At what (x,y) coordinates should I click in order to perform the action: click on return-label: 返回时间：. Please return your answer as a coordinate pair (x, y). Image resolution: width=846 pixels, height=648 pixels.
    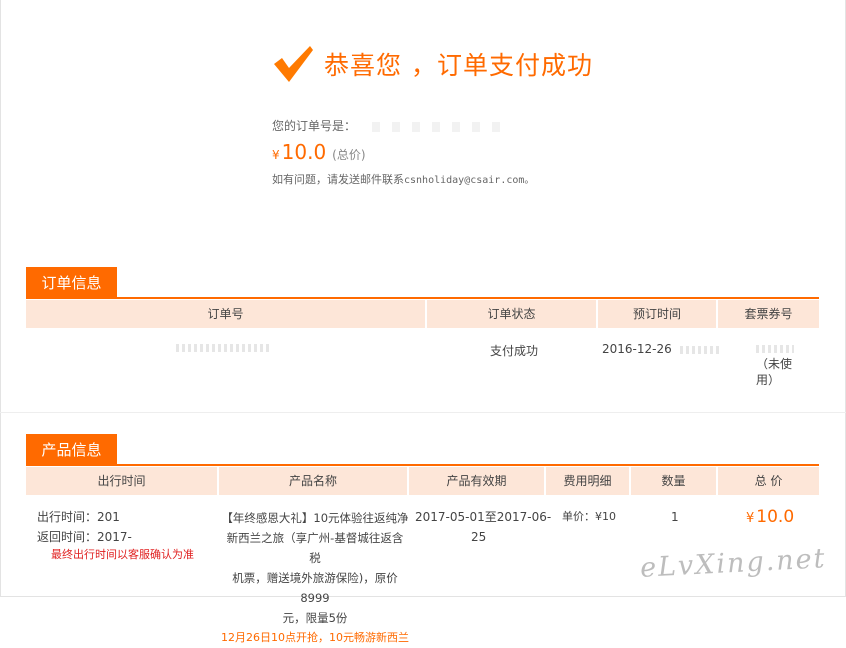
    Looking at the image, I should click on (67, 537).